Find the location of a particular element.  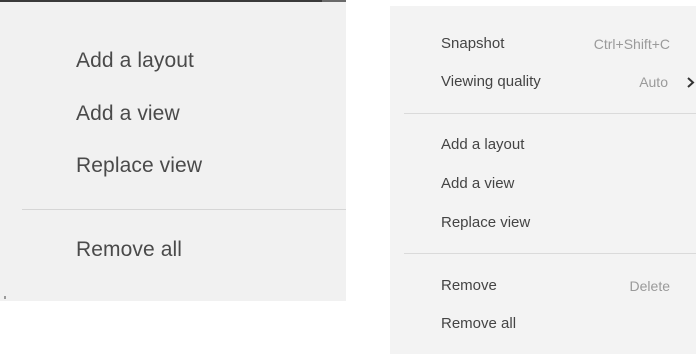

menu-item-snapshot: Snapshot Ctrl+Shift+C is located at coordinates (543, 44).